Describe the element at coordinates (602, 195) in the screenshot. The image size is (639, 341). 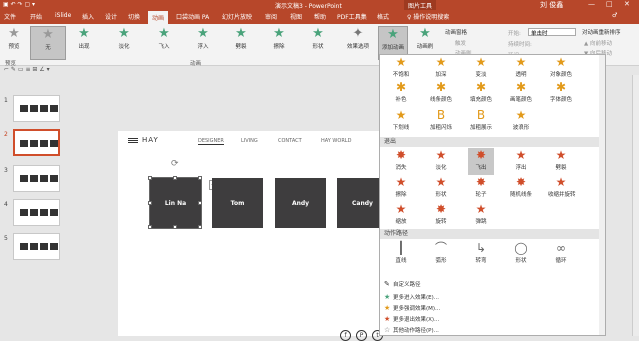
I see `gallery-scrollbar` at that location.